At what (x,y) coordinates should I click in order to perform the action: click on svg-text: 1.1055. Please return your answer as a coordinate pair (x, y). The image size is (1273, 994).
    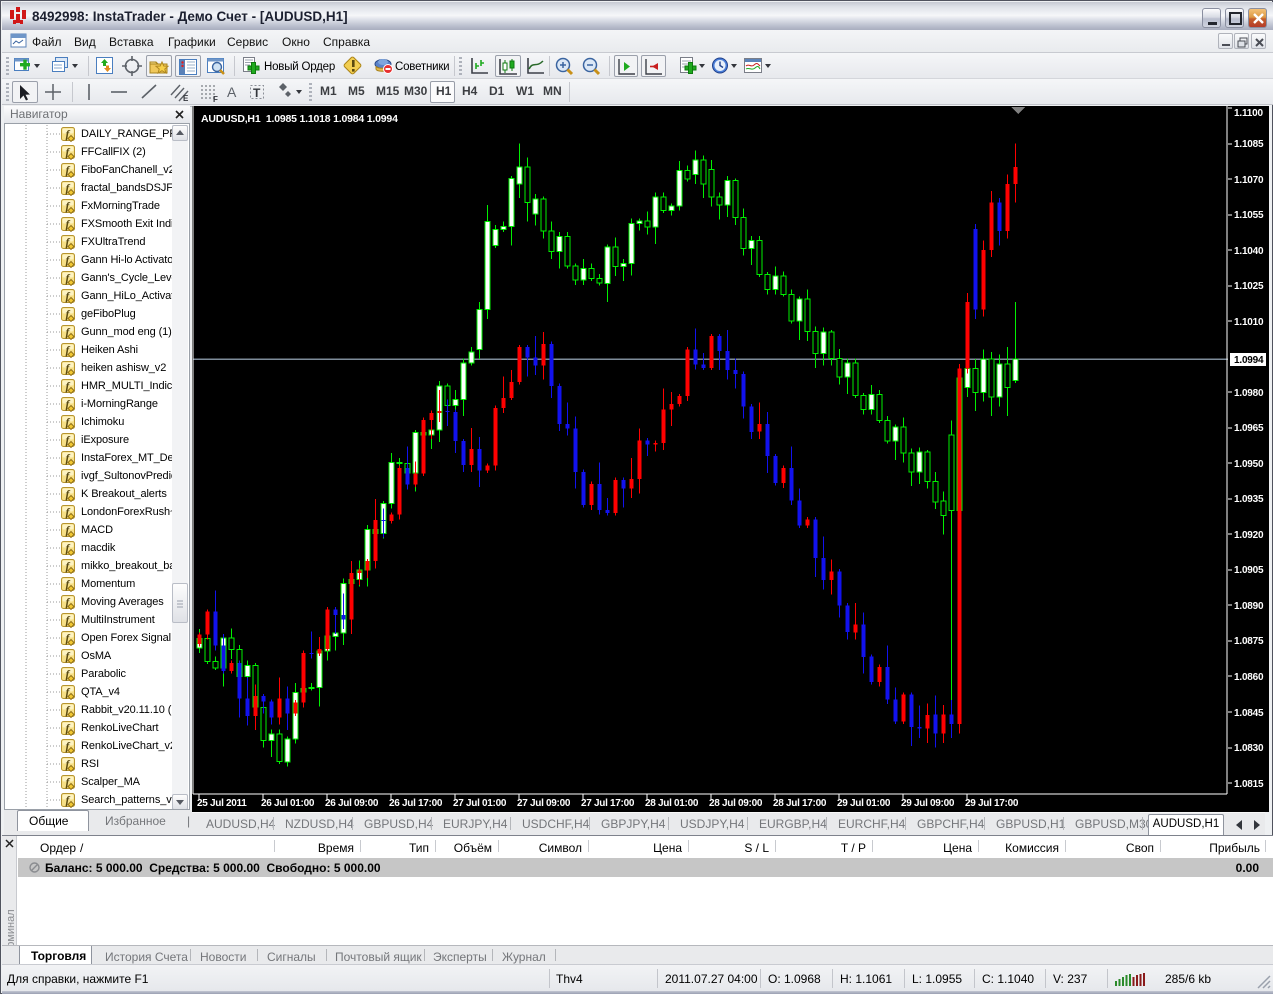
    Looking at the image, I should click on (1249, 215).